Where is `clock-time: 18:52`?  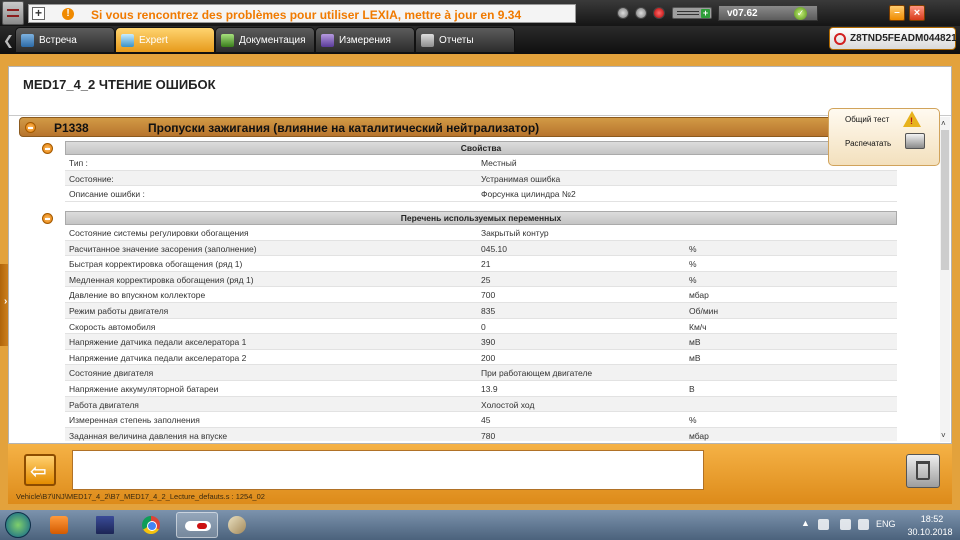
clock-time: 18:52 is located at coordinates (932, 519).